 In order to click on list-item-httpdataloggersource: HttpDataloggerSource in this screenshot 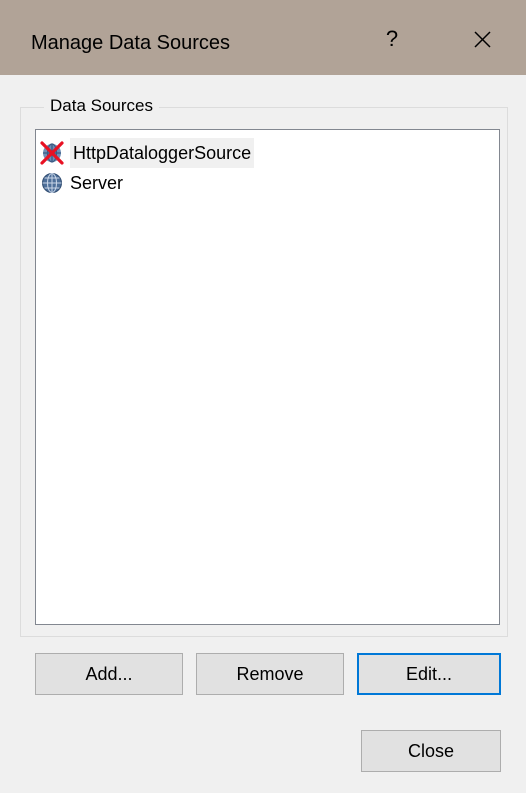, I will do `click(147, 153)`.